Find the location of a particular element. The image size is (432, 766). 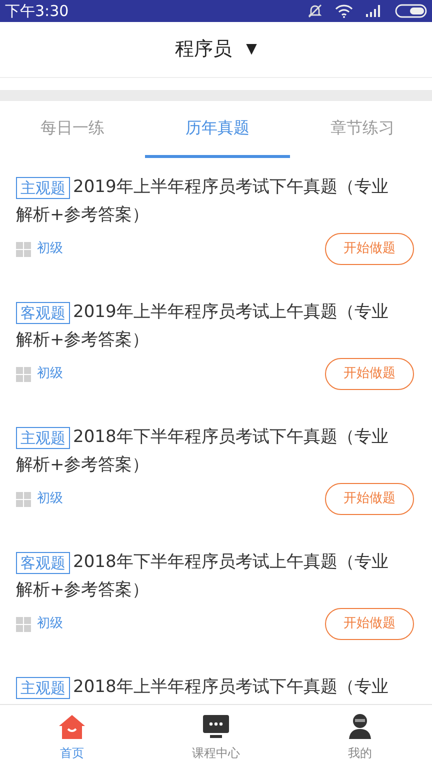

nav-item: 我的 is located at coordinates (360, 735).